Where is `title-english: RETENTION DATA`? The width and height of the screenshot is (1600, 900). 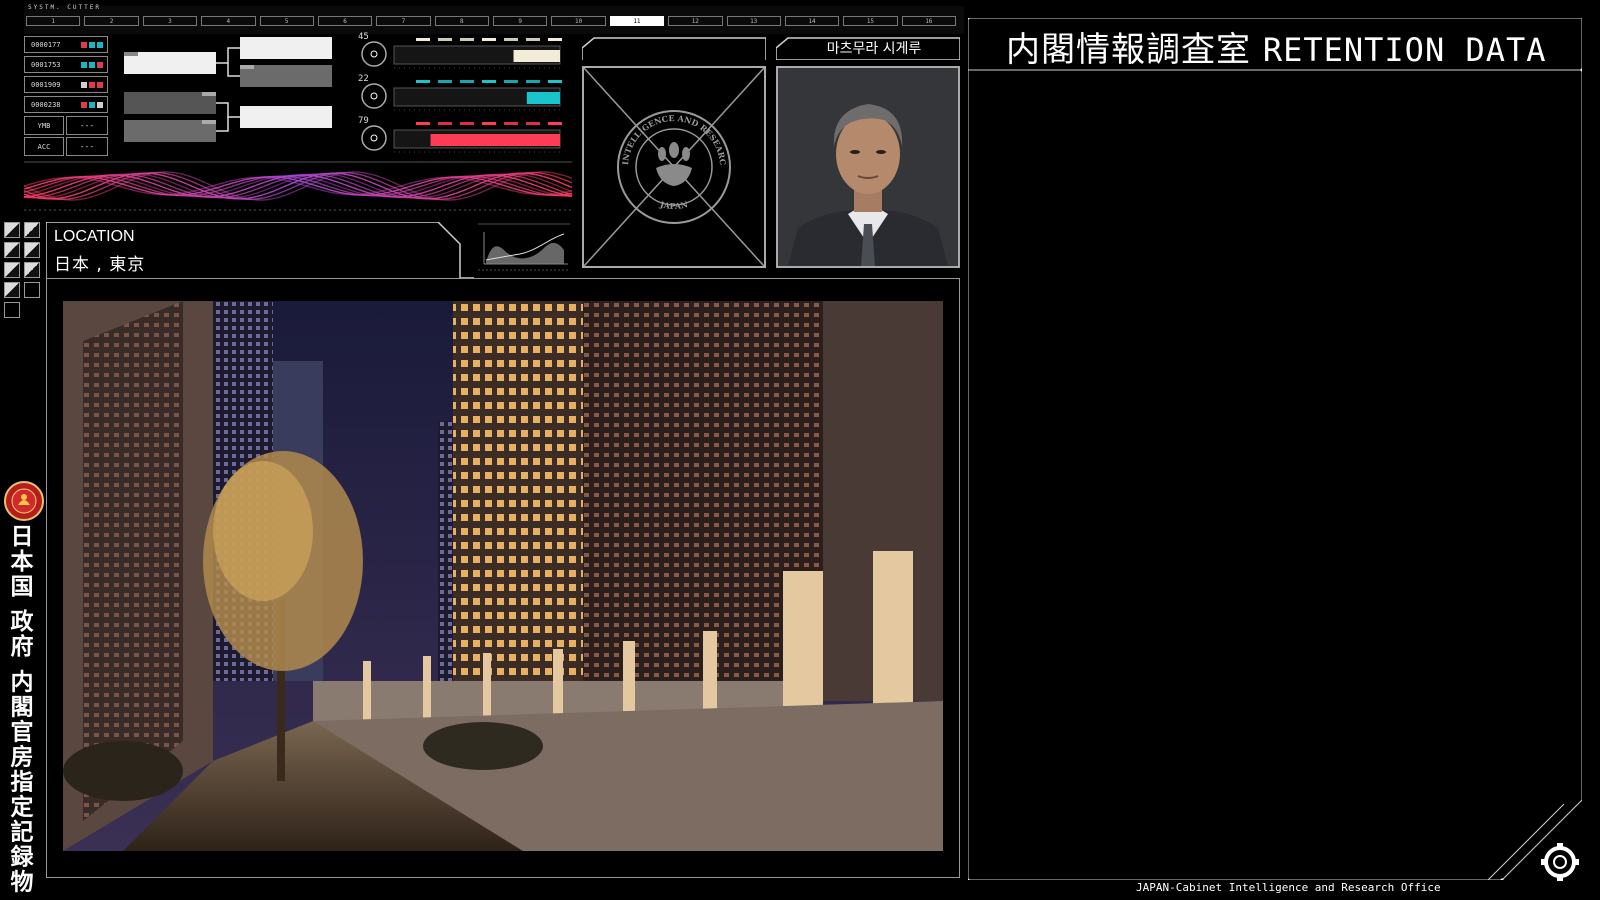
title-english: RETENTION DATA is located at coordinates (1404, 50).